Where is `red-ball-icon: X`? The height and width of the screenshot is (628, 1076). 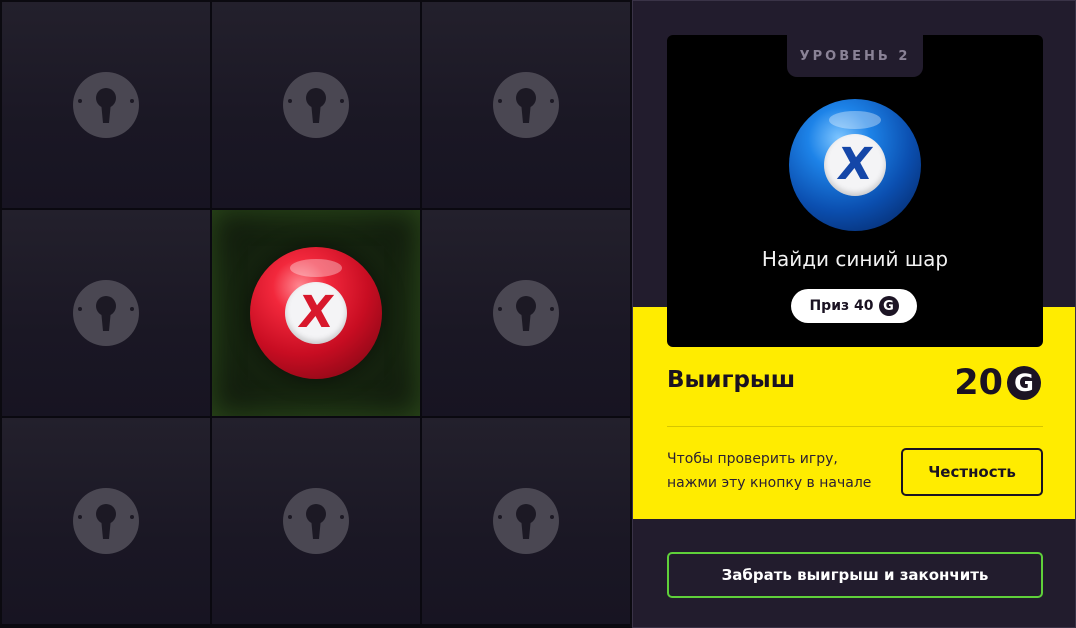
red-ball-icon: X is located at coordinates (316, 313).